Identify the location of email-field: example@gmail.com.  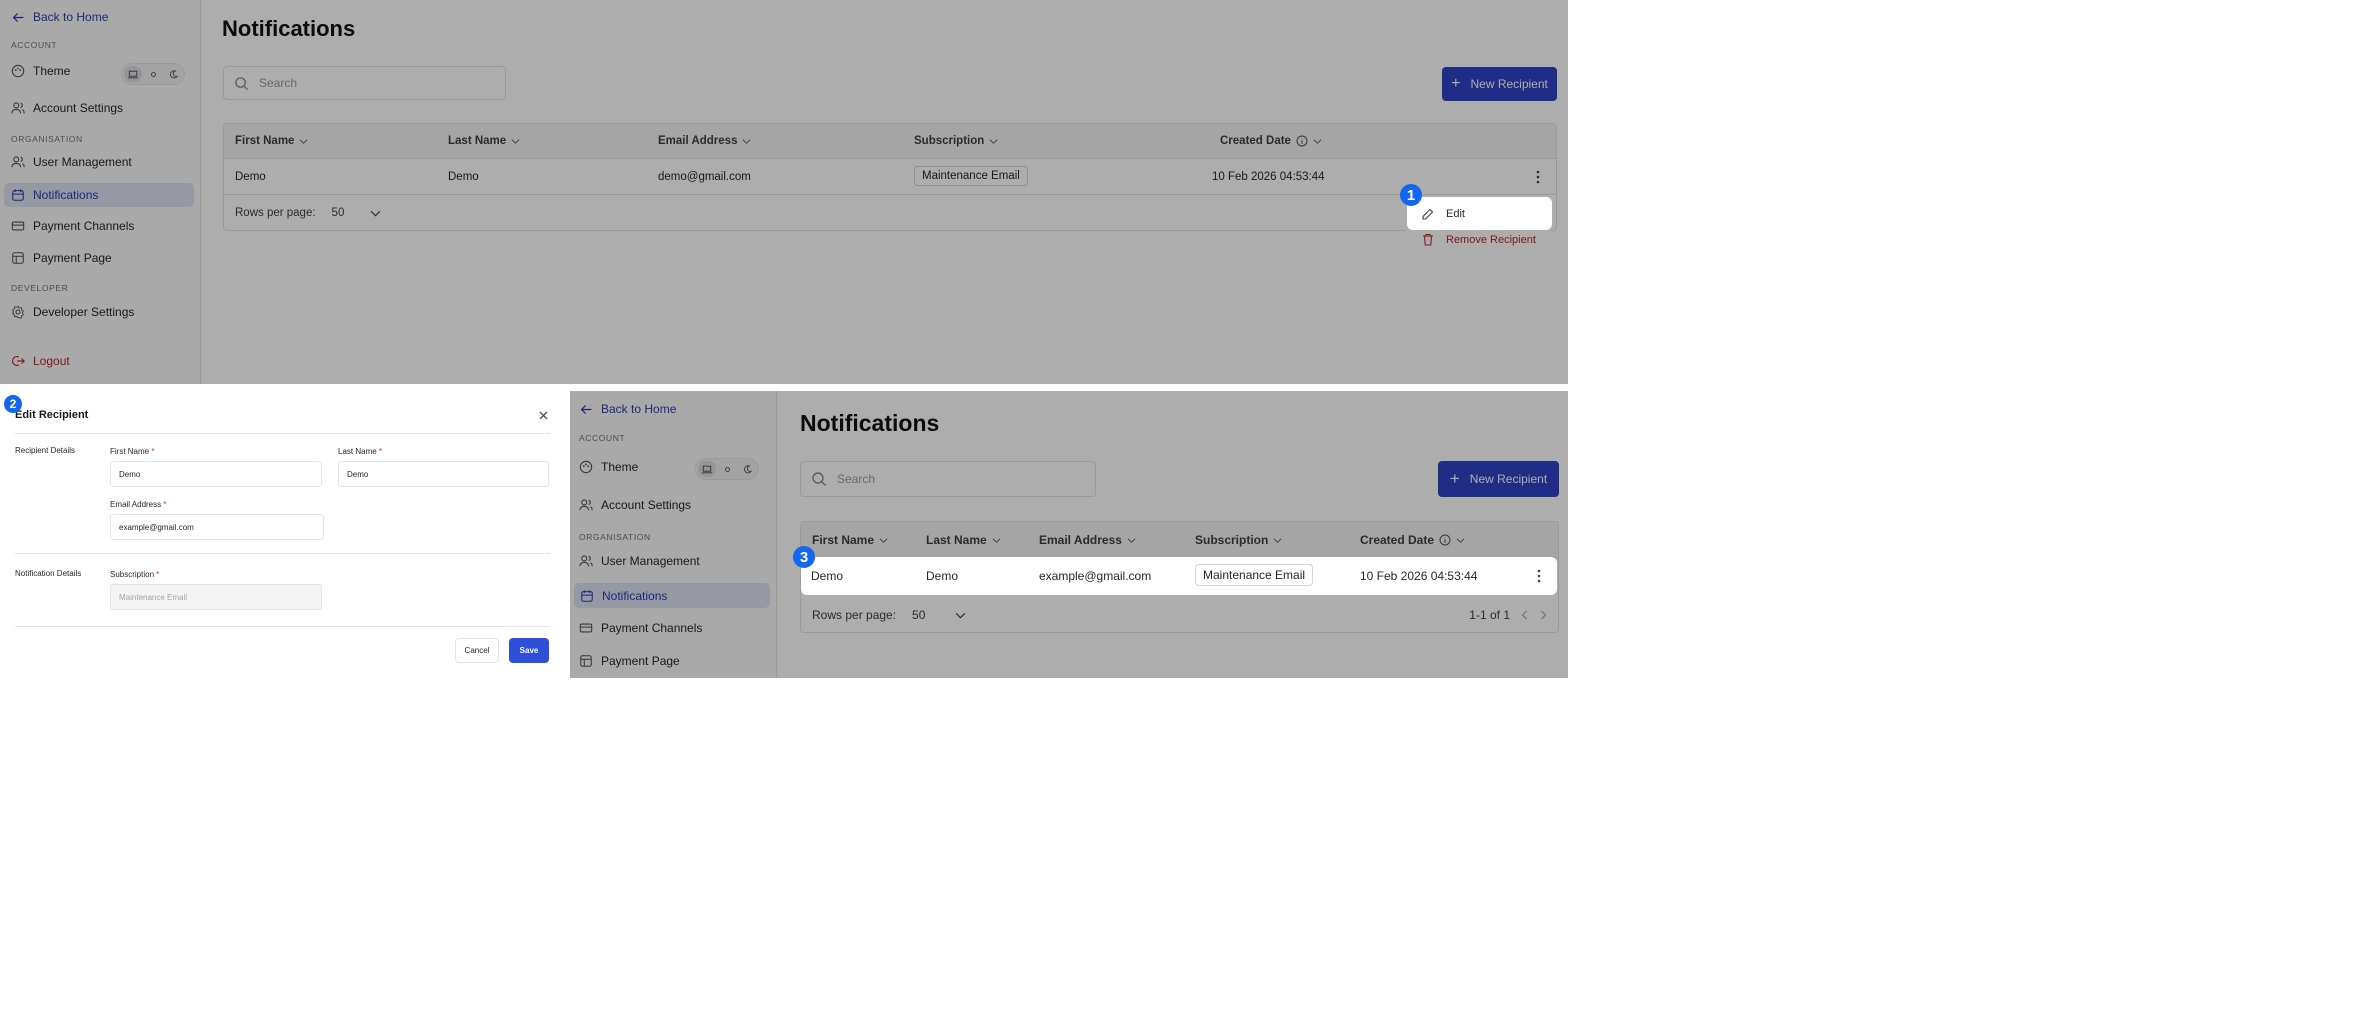
(217, 527).